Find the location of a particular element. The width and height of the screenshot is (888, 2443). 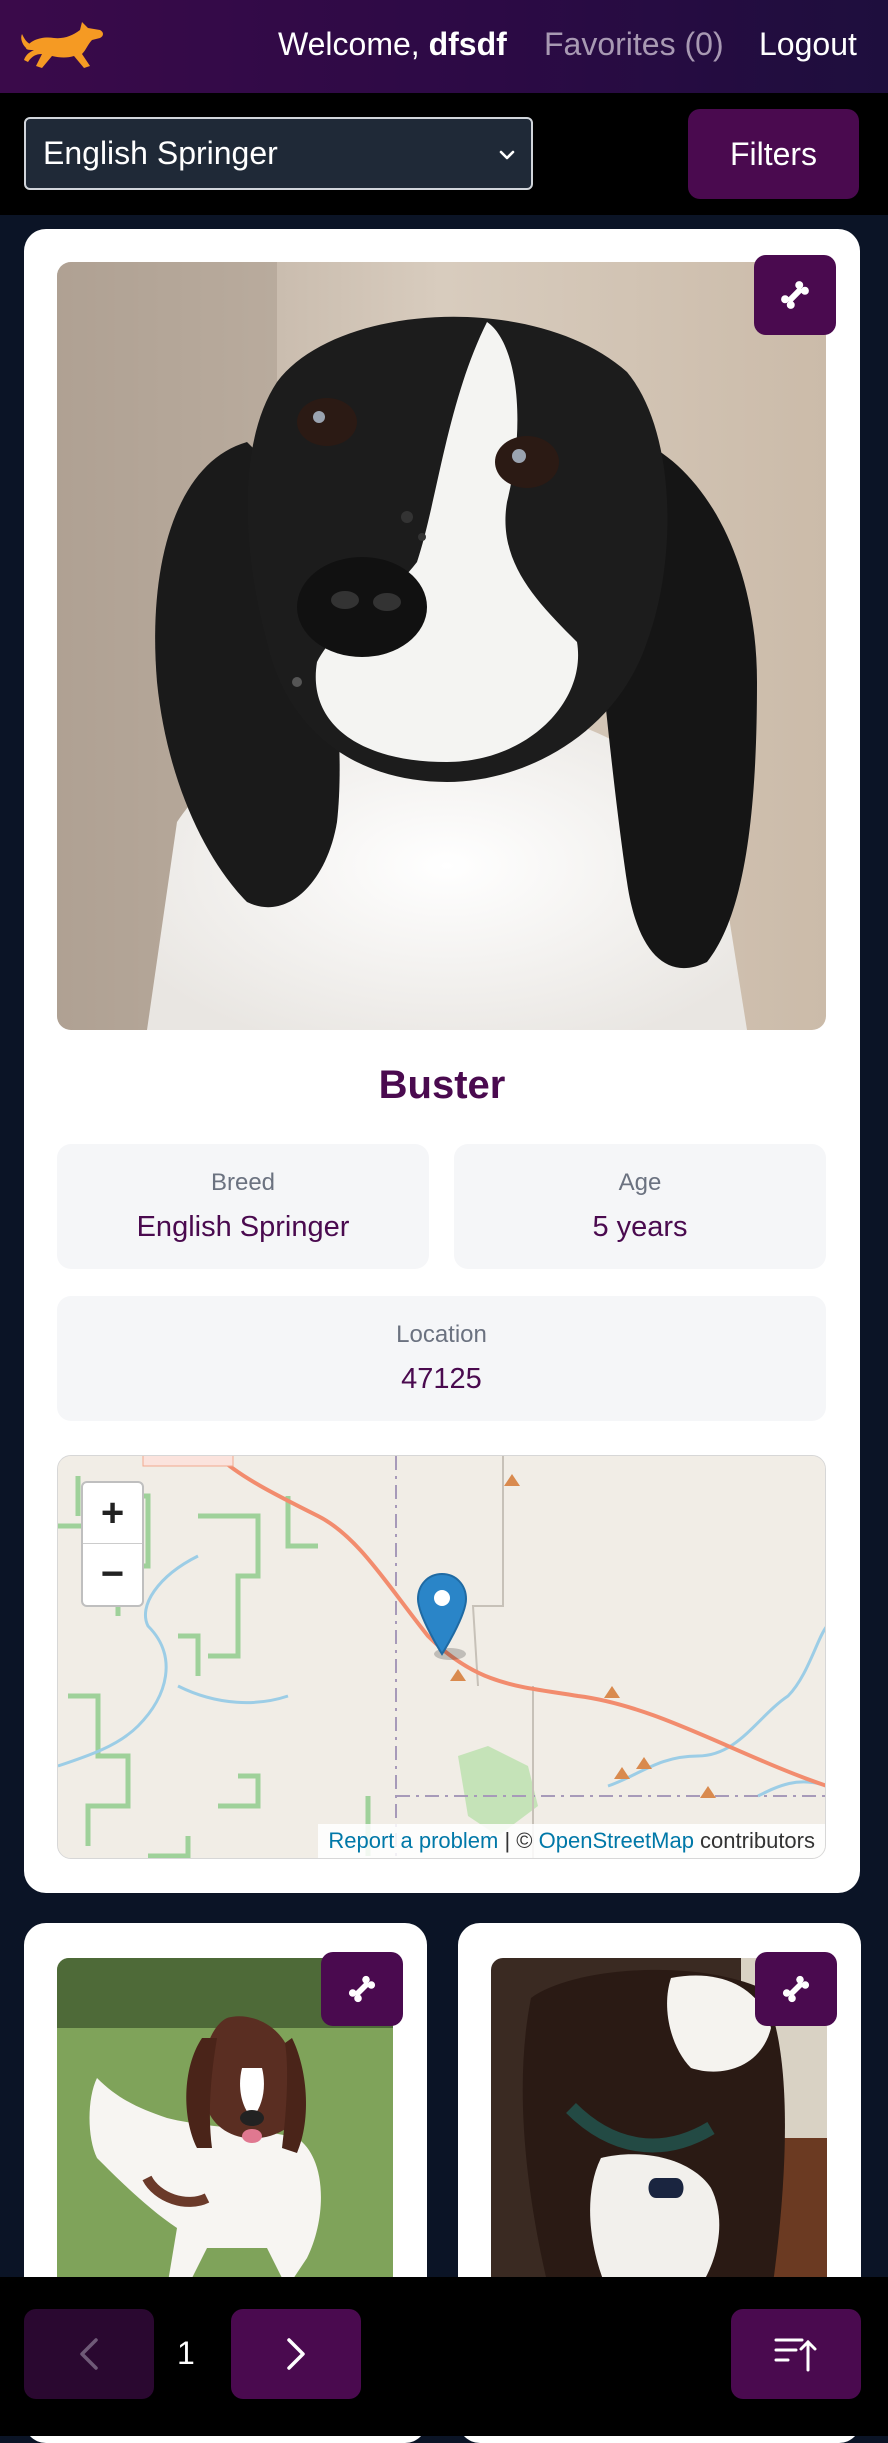

location-info: Location 47125 is located at coordinates (441, 1358).